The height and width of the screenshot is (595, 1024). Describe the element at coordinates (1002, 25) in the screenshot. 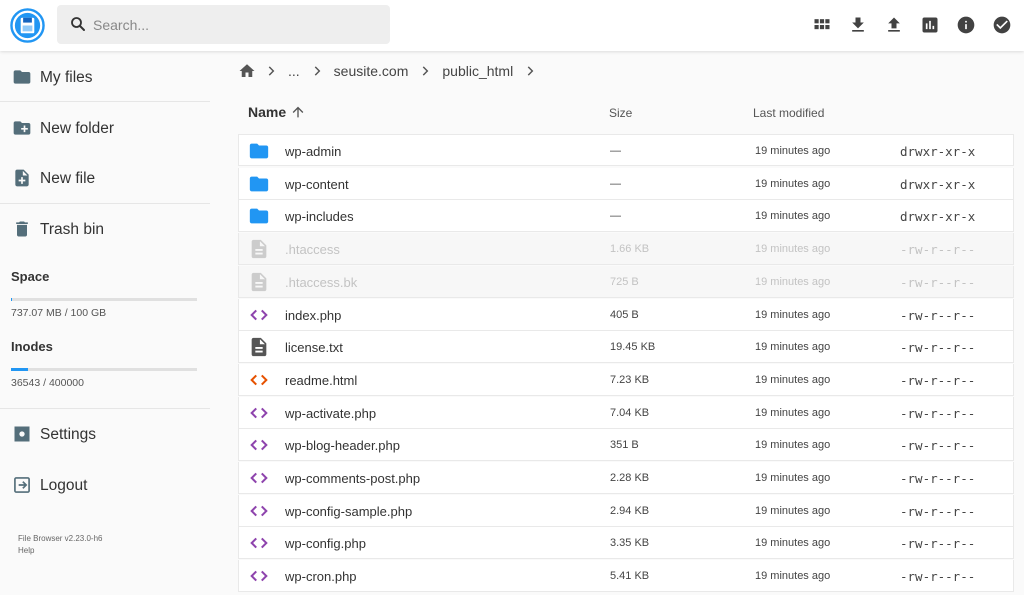

I see `check-circle-icon` at that location.